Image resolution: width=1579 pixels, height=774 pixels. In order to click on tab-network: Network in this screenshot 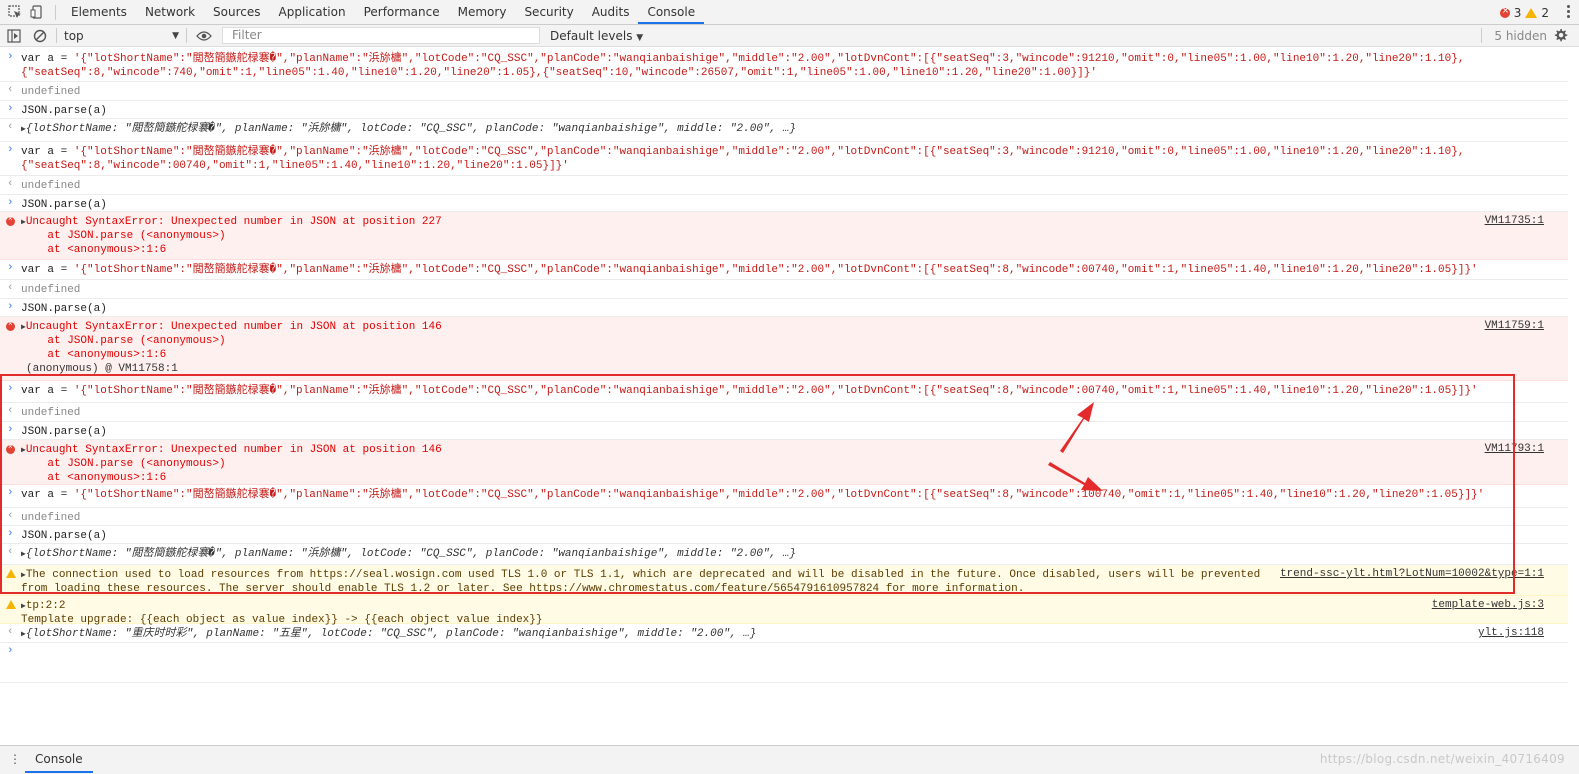, I will do `click(170, 12)`.